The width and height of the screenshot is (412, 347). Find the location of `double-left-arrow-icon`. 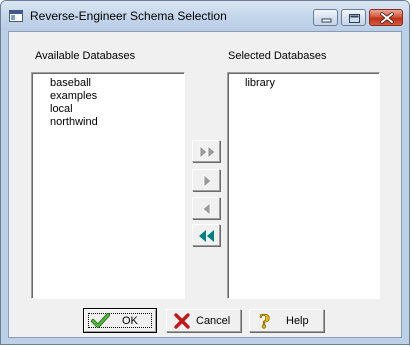

double-left-arrow-icon is located at coordinates (206, 236).